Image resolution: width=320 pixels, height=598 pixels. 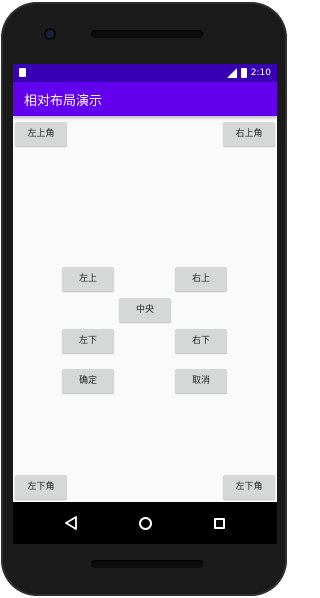 I want to click on page-title: 相对布局演示, so click(x=63, y=101).